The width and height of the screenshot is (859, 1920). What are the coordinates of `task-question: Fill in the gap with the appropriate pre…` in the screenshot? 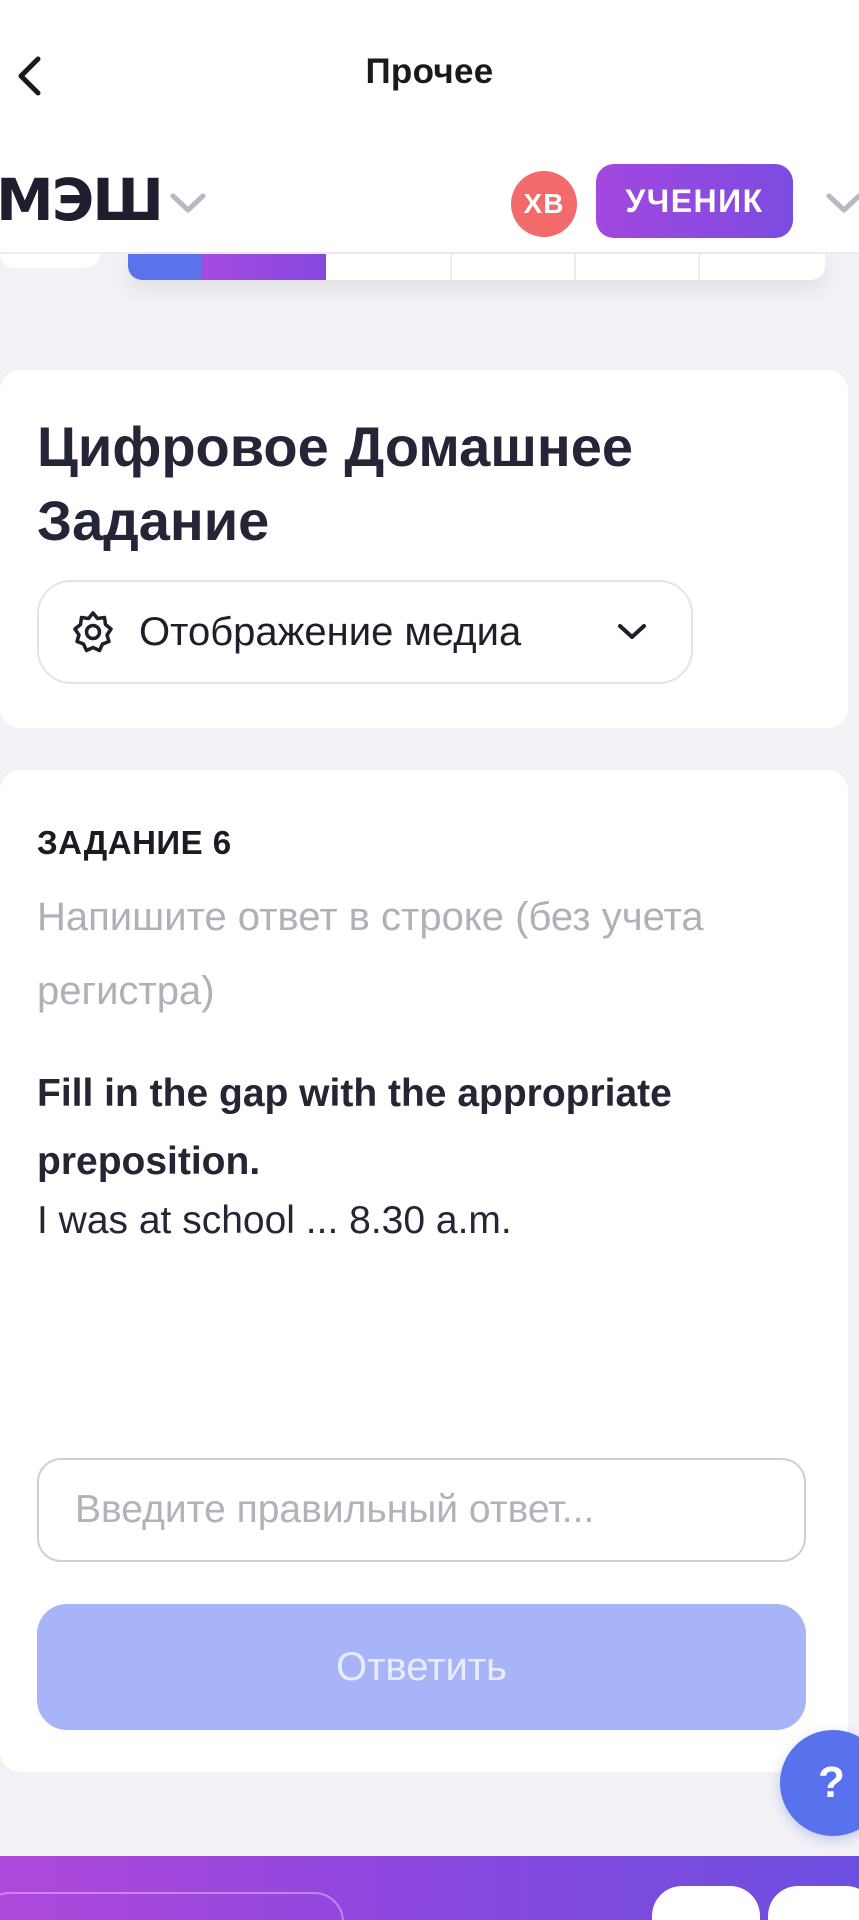 It's located at (354, 1127).